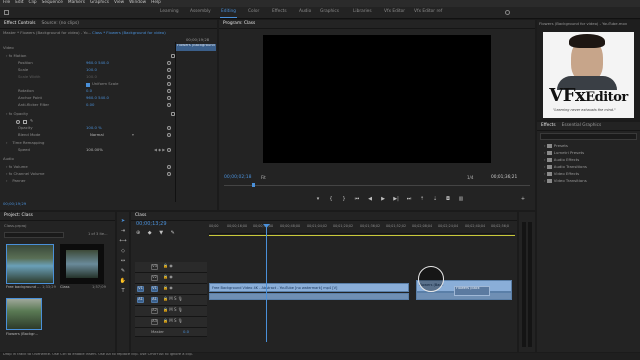  I want to click on home-icon, so click(6, 12).